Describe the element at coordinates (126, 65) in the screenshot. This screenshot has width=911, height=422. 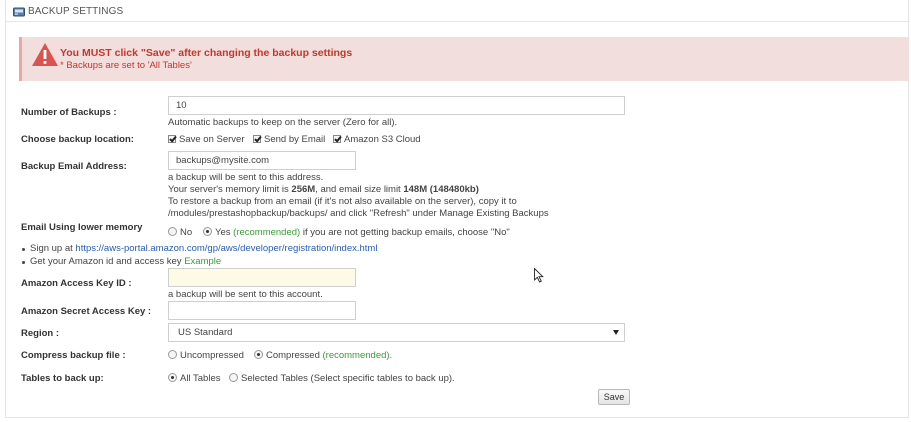
I see `alert-note: * Backups are set to 'All Tables'` at that location.